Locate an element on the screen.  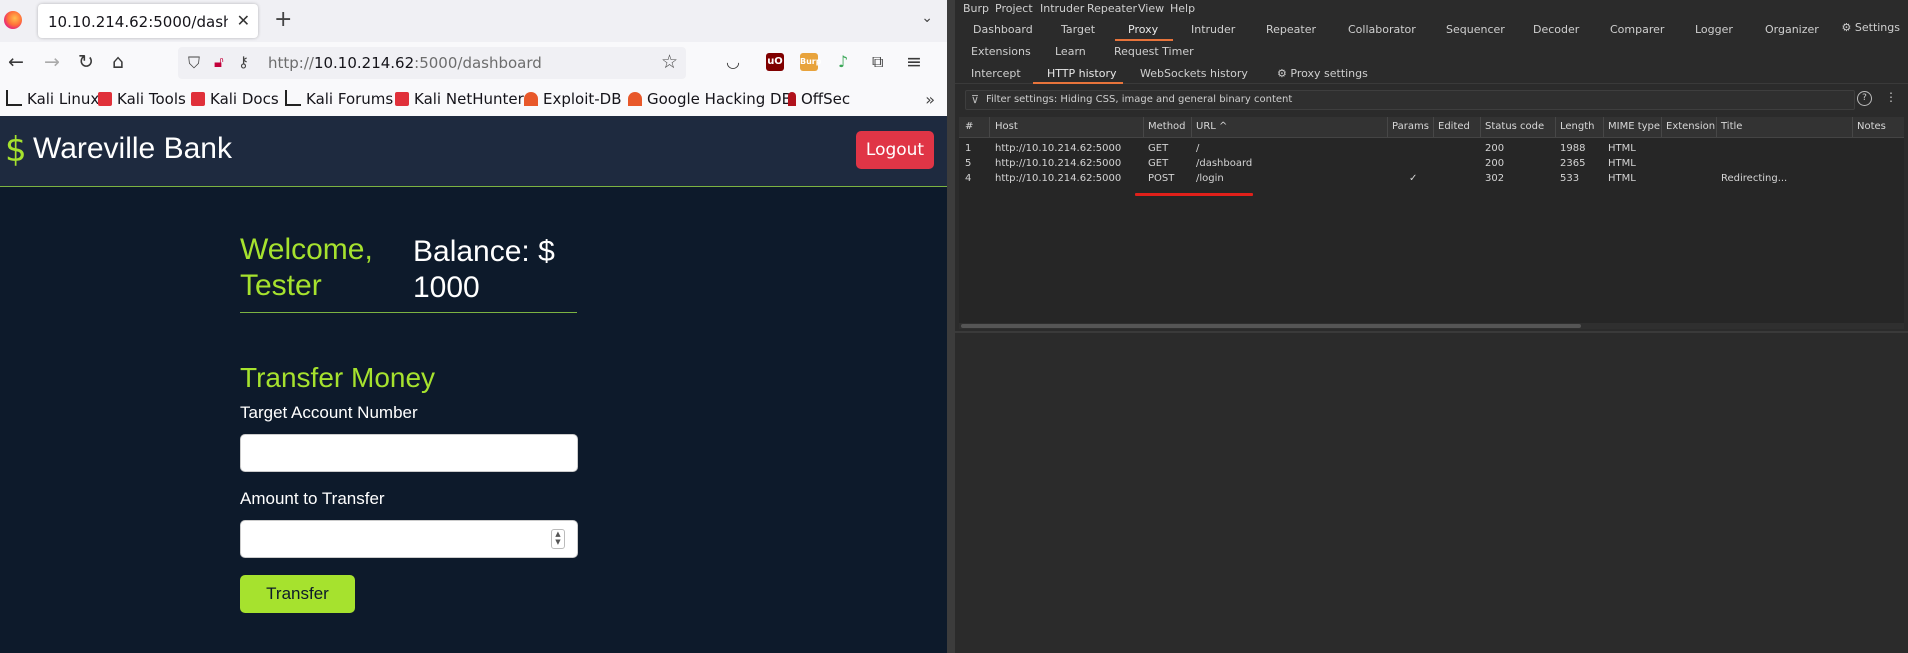
menu-repeater: Repeater is located at coordinates (1112, 8).